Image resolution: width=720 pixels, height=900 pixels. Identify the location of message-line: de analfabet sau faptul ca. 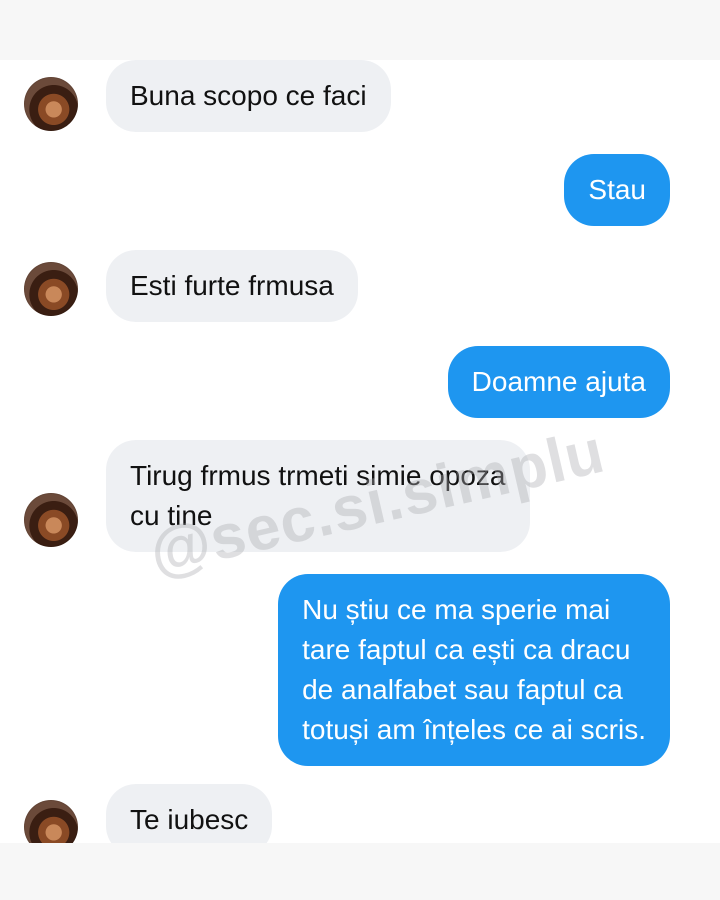
(462, 689).